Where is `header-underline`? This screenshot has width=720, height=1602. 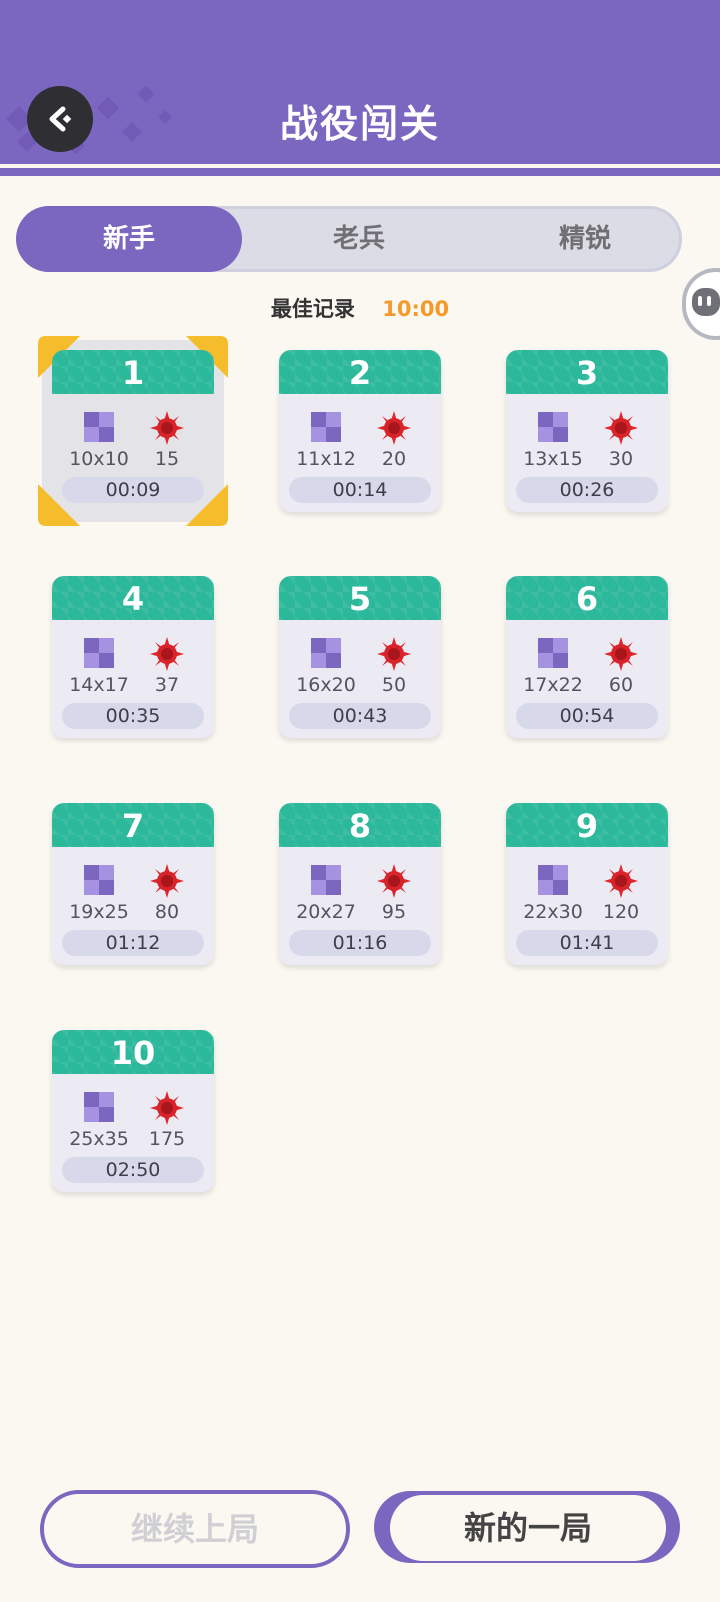 header-underline is located at coordinates (360, 173).